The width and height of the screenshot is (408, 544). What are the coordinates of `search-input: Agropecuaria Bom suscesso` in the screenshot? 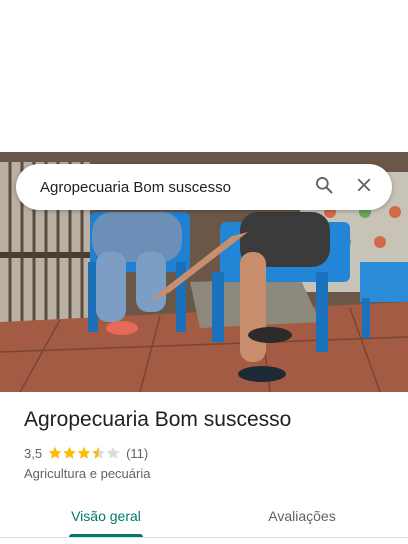 It's located at (160, 187).